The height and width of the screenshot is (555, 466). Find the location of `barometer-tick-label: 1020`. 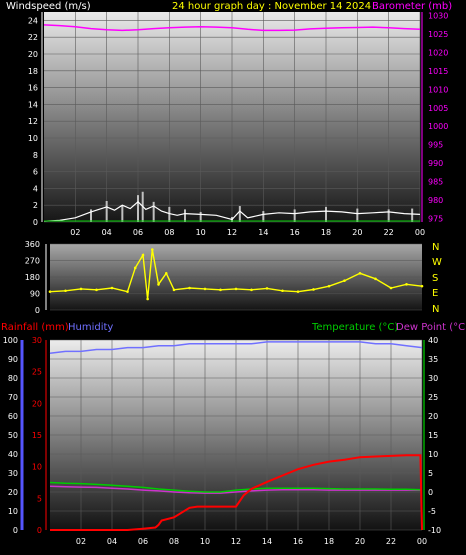

barometer-tick-label: 1020 is located at coordinates (438, 53).